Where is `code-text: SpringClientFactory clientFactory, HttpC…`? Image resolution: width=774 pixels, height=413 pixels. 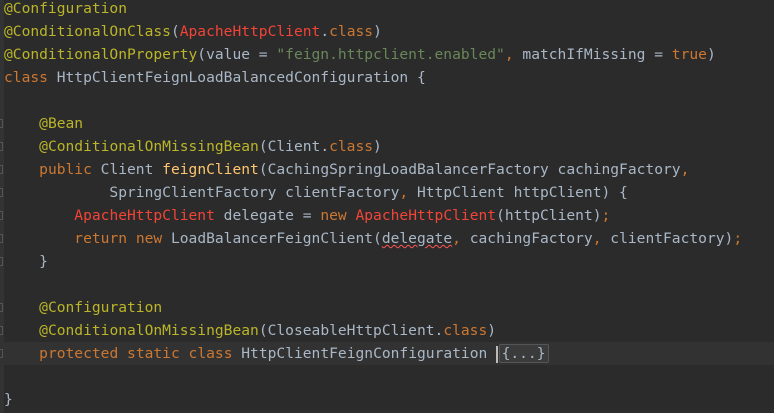
code-text: SpringClientFactory clientFactory, HttpC… is located at coordinates (316, 192).